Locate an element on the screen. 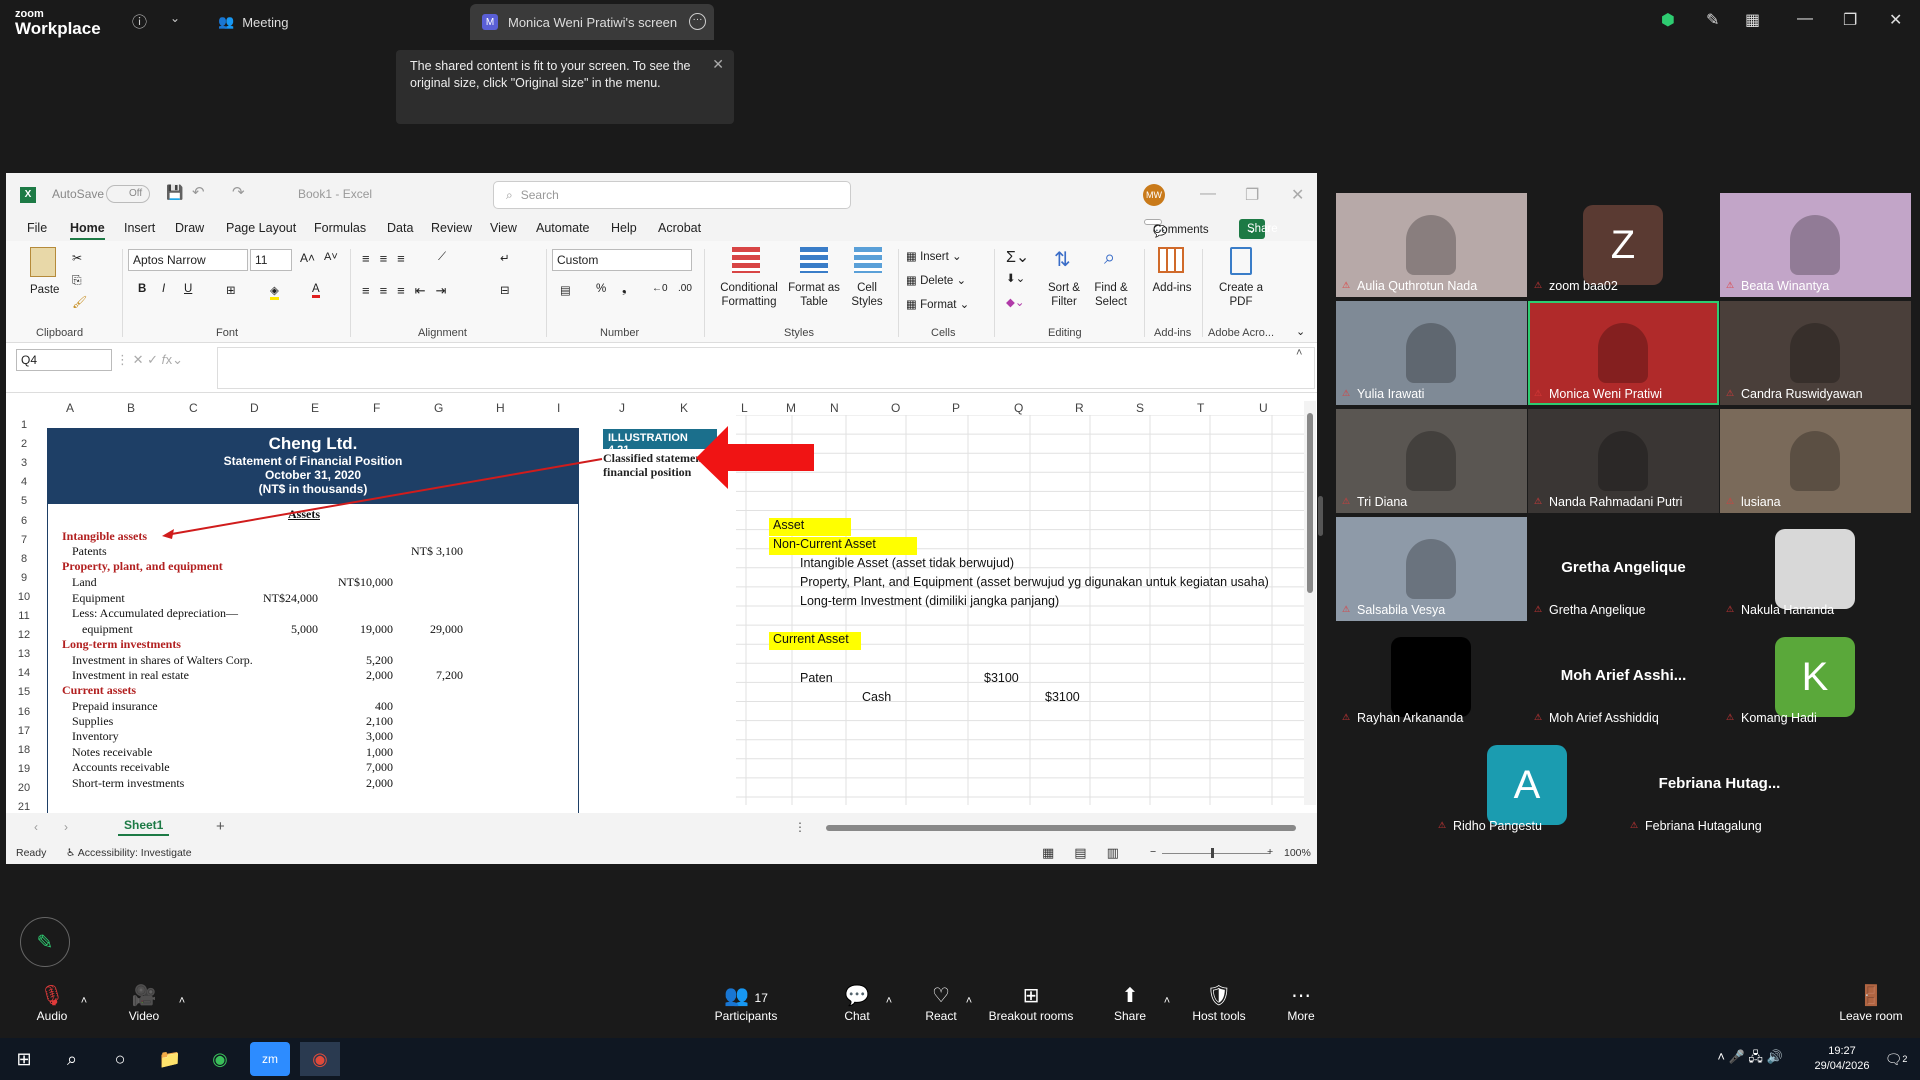  participant-tile: ⚠ Beata Winantya is located at coordinates (1815, 245).